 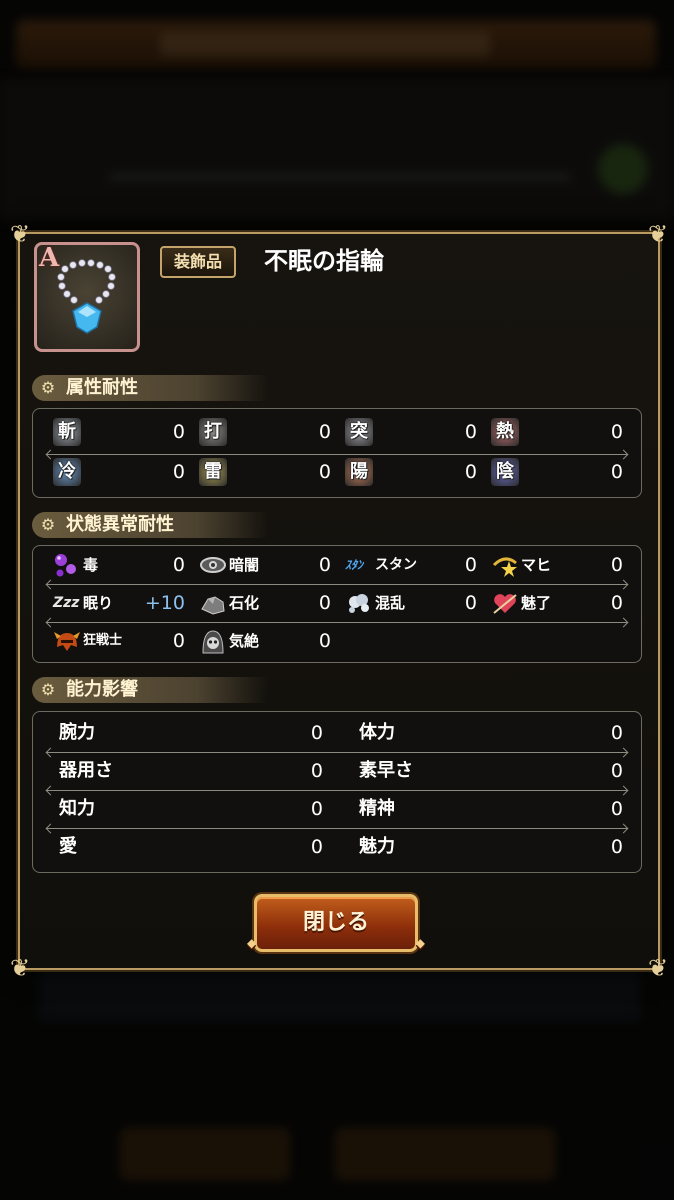 I want to click on element-2-icon: 突, so click(x=359, y=432).